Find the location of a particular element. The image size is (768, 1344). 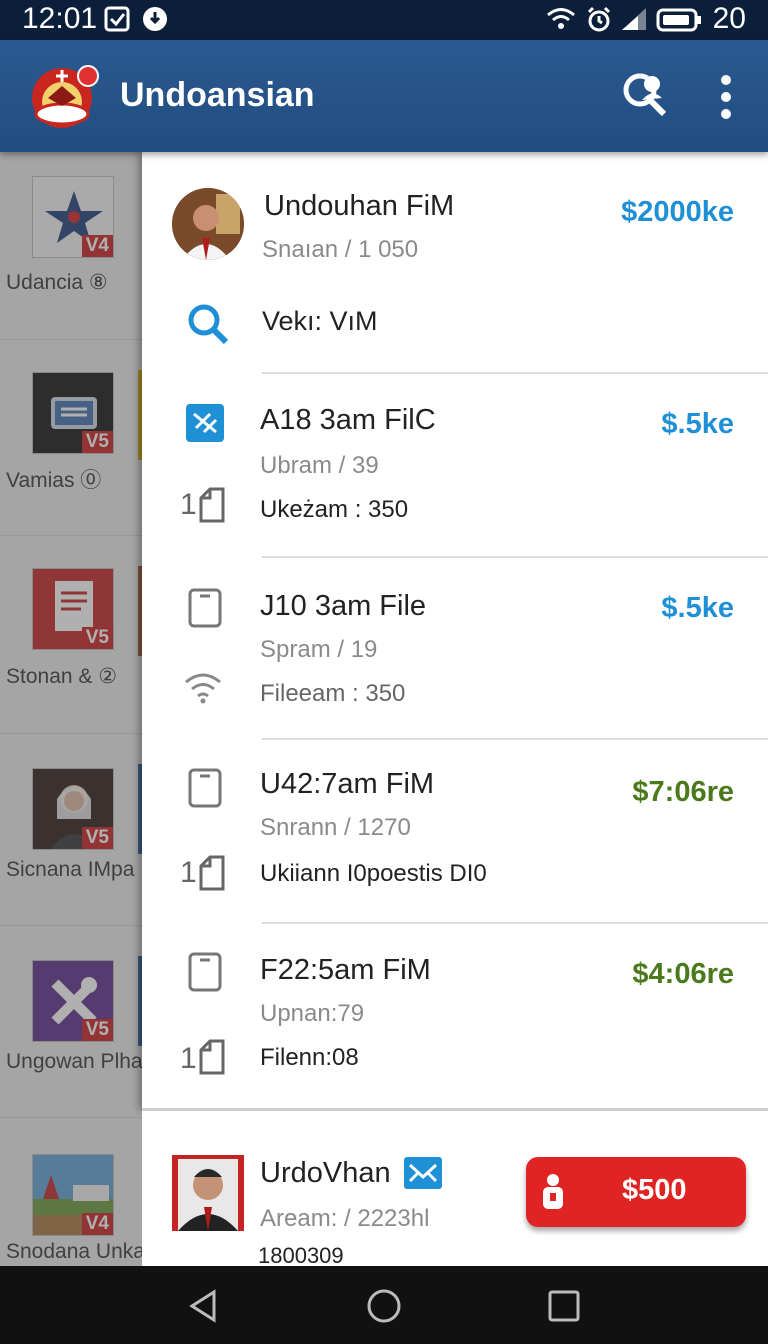

item-title: U42:7am FiM is located at coordinates (347, 784).